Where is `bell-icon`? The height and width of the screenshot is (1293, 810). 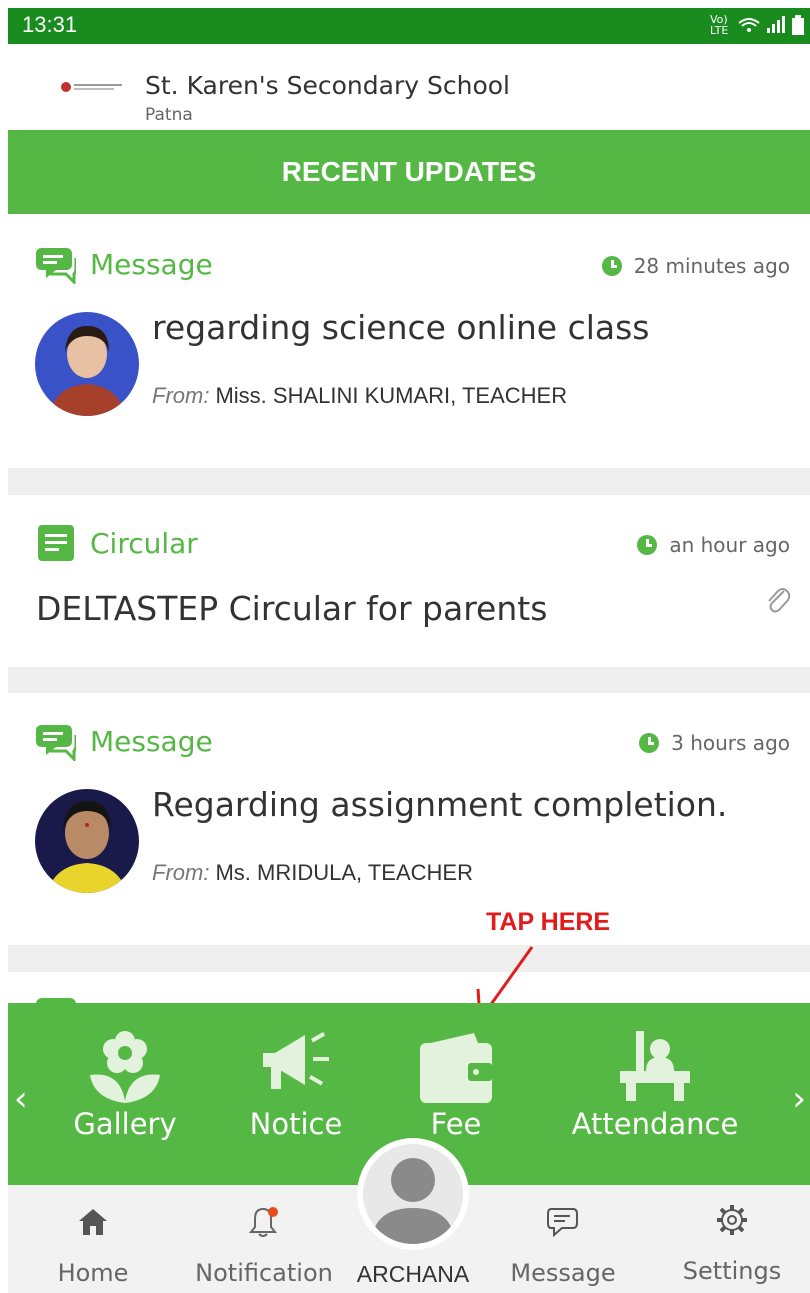 bell-icon is located at coordinates (263, 1222).